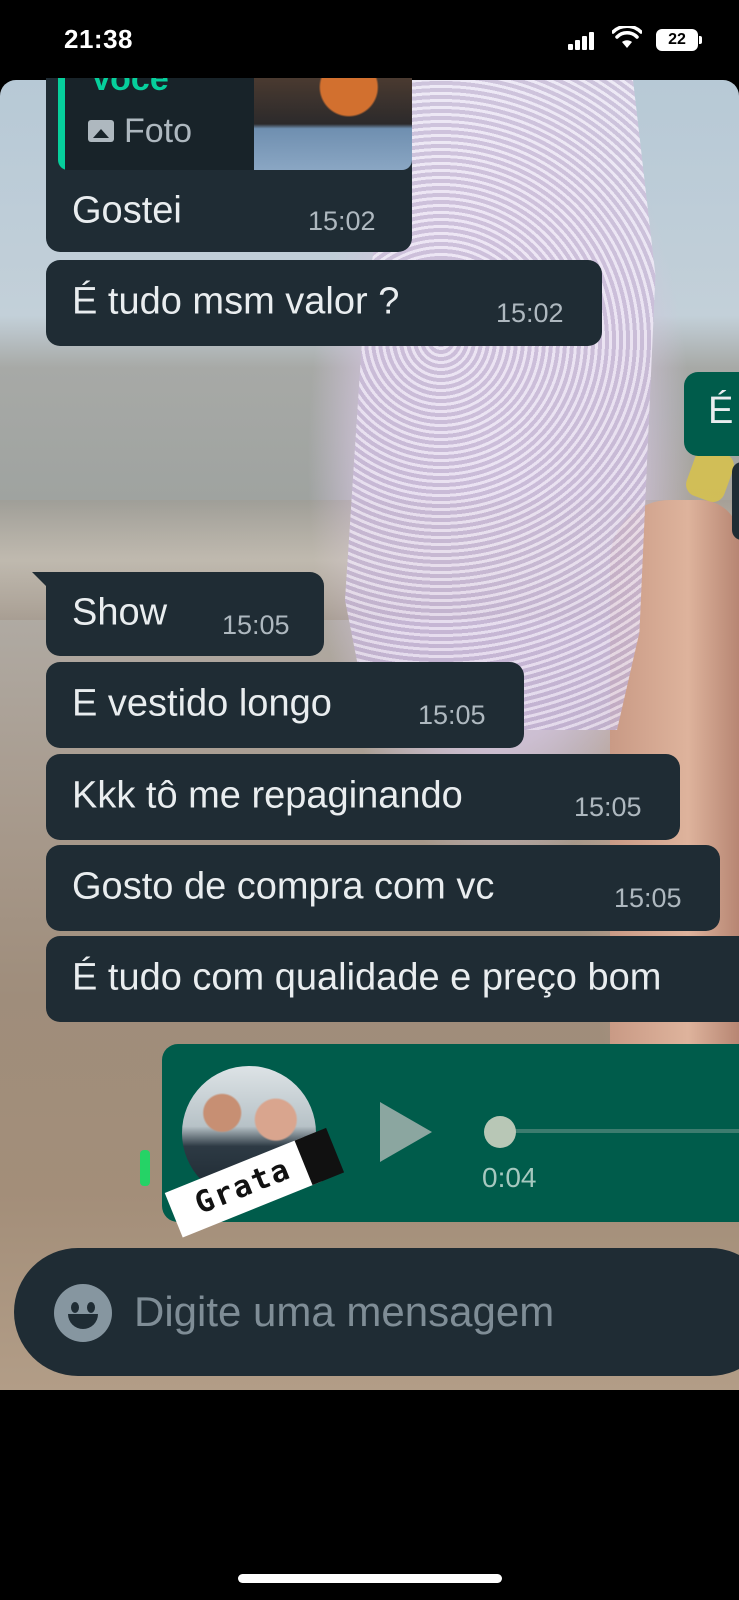 Image resolution: width=739 pixels, height=1600 pixels. Describe the element at coordinates (370, 1578) in the screenshot. I see `home-indicator` at that location.